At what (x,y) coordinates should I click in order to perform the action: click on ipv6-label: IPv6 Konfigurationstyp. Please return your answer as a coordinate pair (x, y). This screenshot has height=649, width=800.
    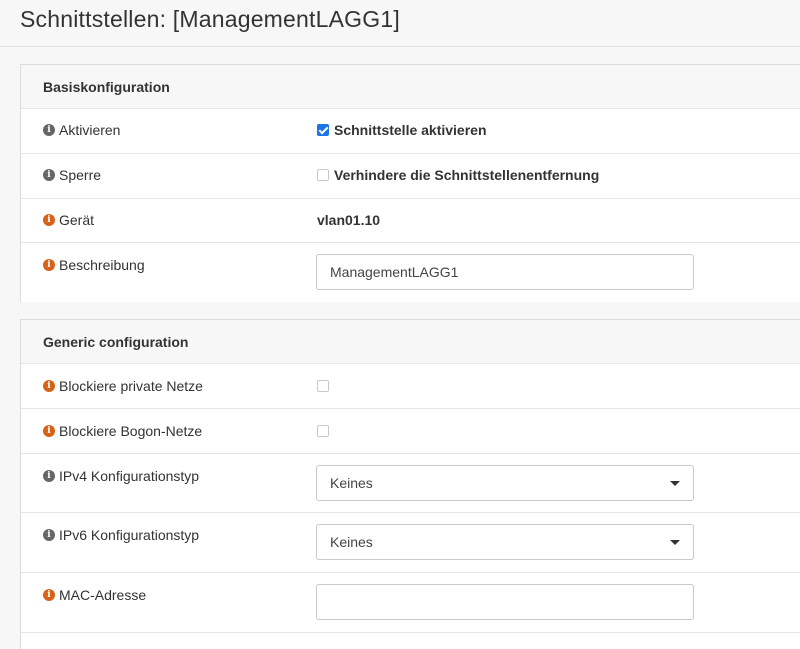
    Looking at the image, I should click on (129, 535).